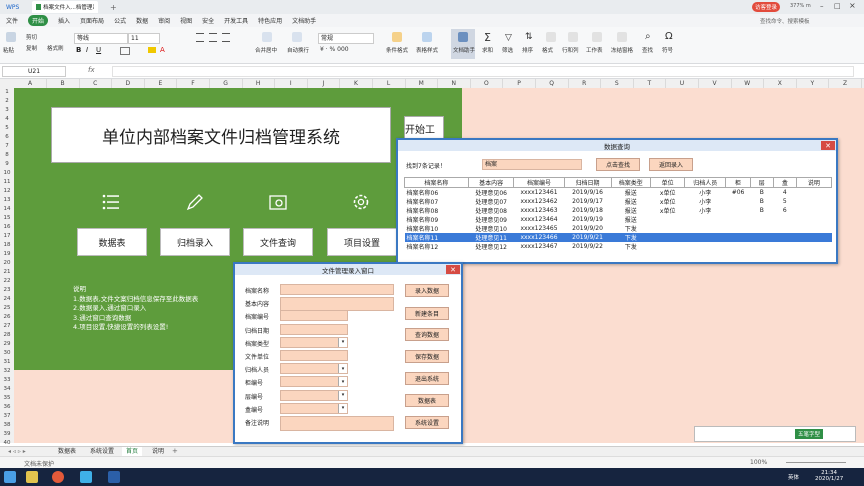 The height and width of the screenshot is (486, 864). Describe the element at coordinates (618, 201) in the screenshot. I see `table-row: 档案名称07 处理意见07 xxxx123462 2019/9/17 报送 x单位 小李 B 5` at that location.